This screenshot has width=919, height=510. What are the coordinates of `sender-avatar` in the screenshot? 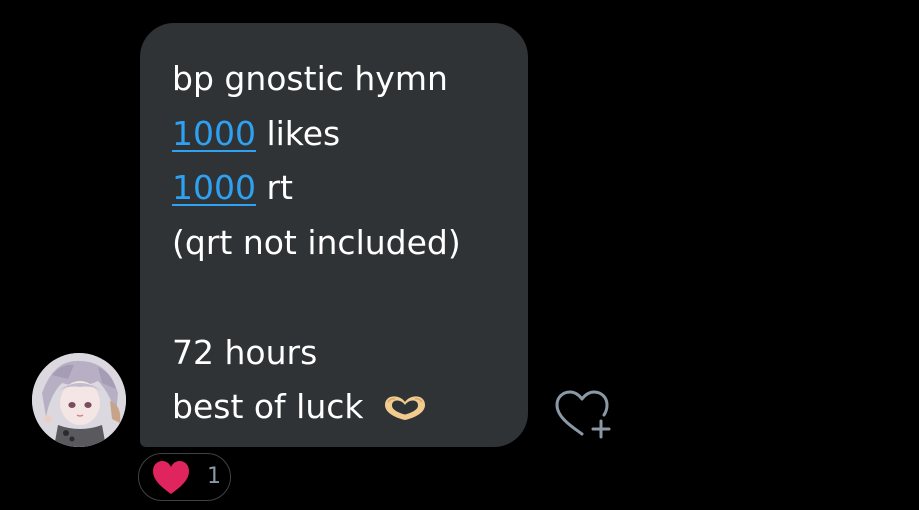 It's located at (79, 400).